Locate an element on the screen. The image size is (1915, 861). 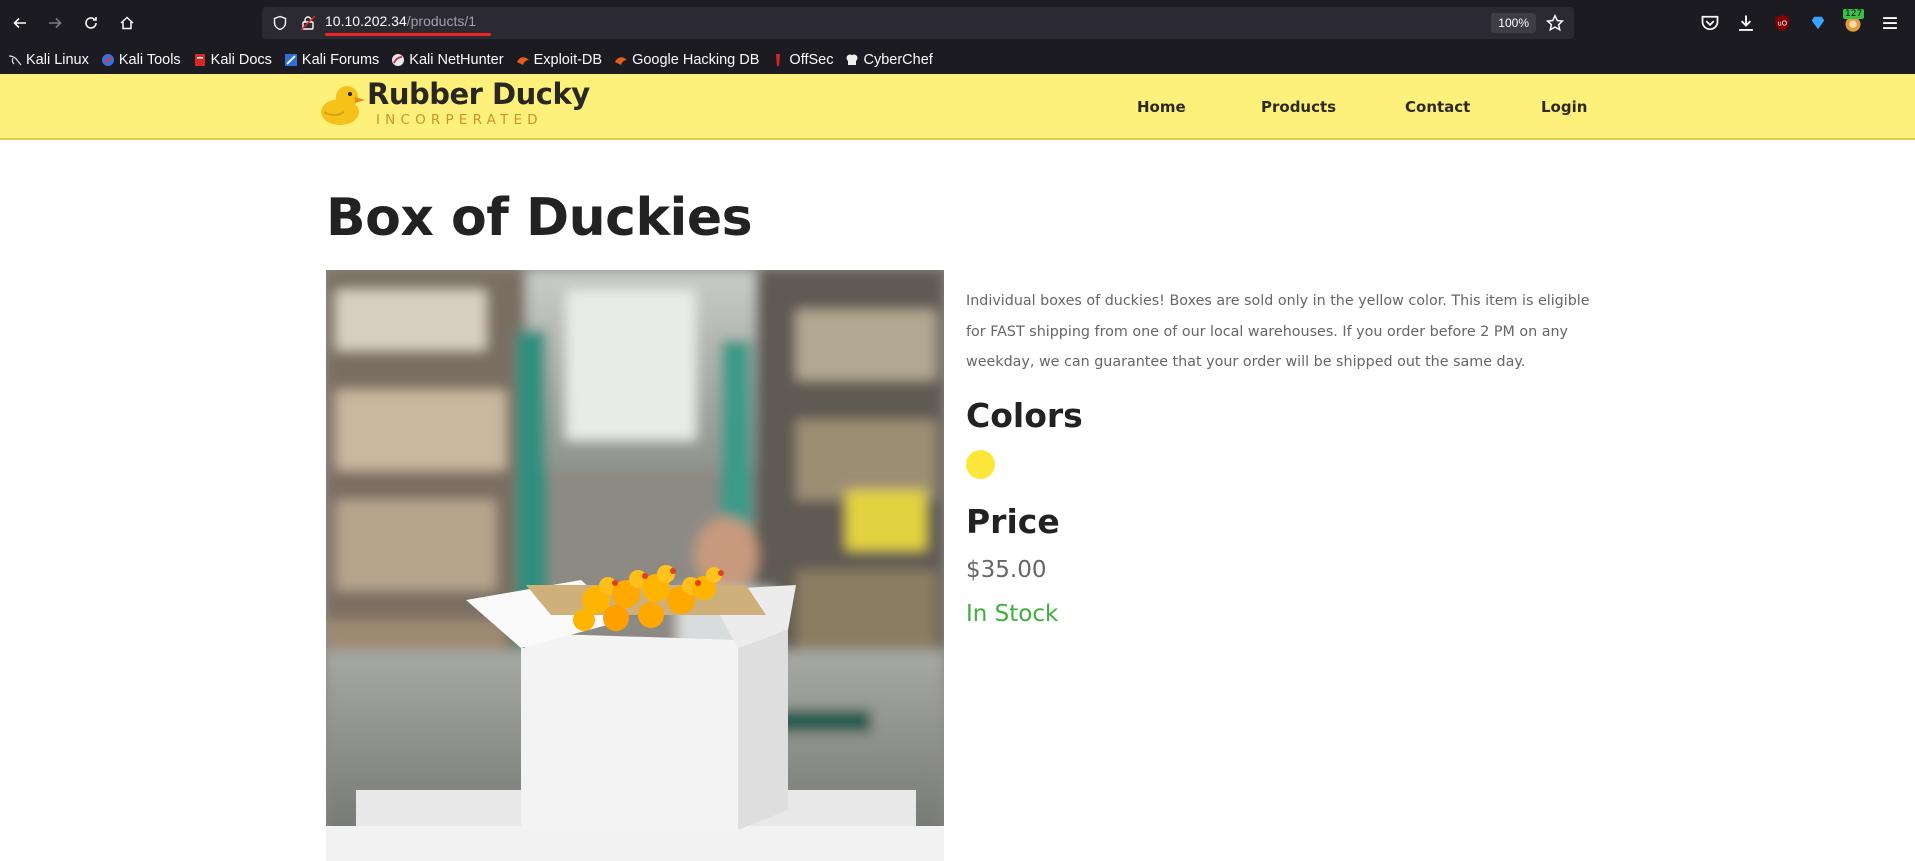
forward-button is located at coordinates (55, 23).